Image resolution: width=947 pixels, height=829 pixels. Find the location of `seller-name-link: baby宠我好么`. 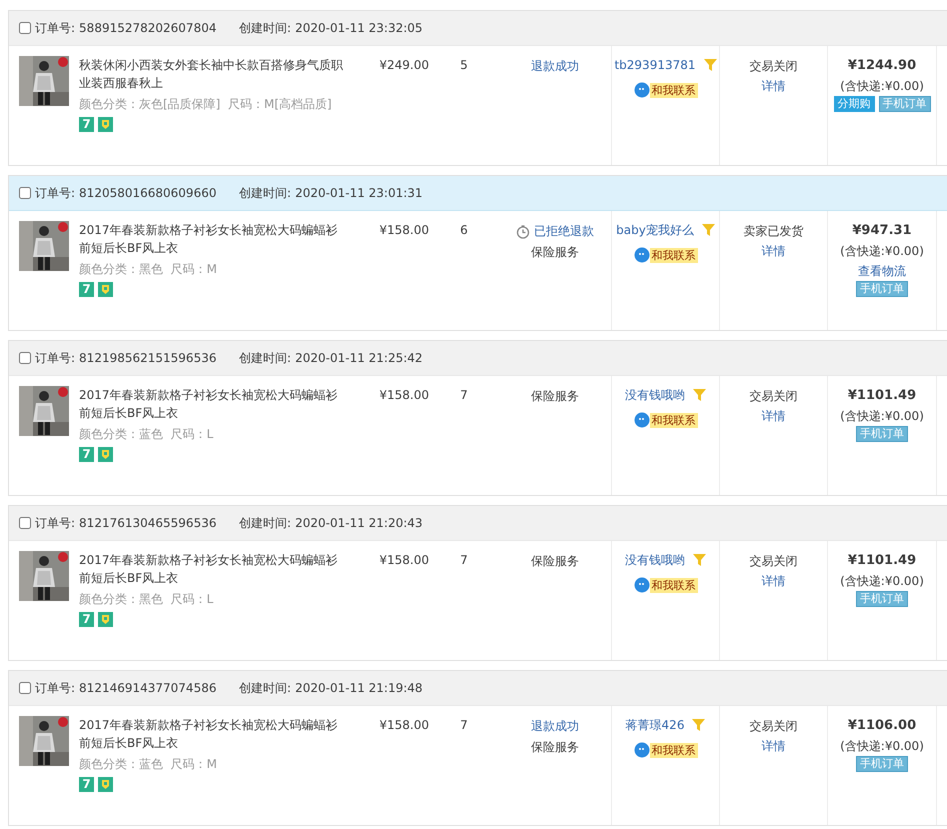

seller-name-link: baby宠我好么 is located at coordinates (655, 230).